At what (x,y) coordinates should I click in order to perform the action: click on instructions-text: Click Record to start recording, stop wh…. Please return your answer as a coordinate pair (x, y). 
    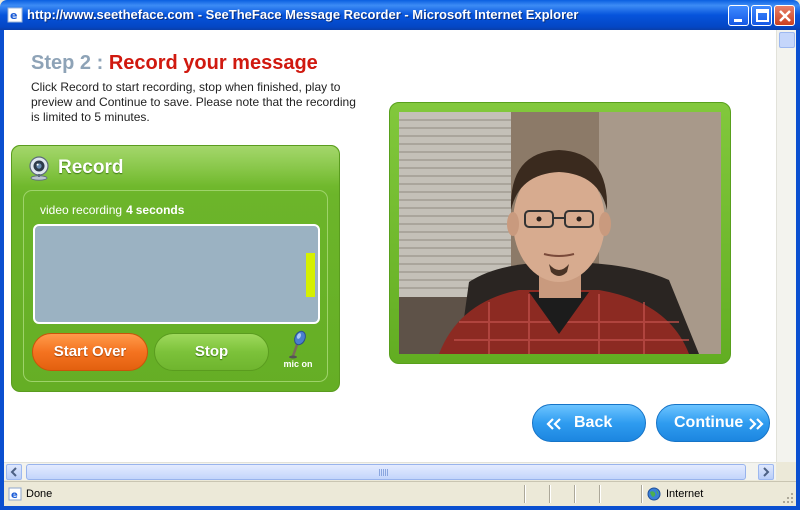
    Looking at the image, I should click on (193, 102).